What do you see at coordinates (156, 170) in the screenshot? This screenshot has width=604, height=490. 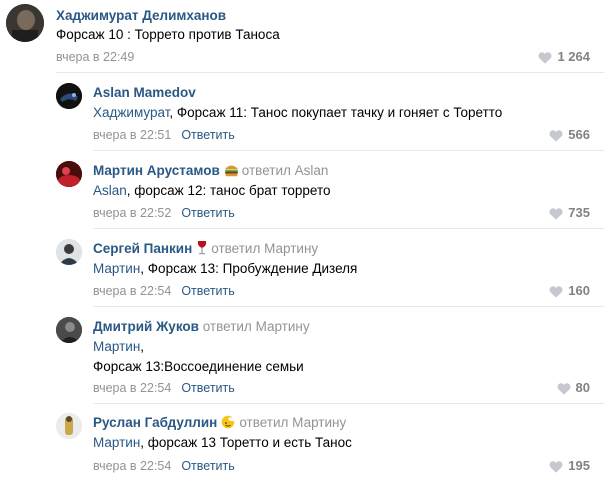 I see `author-name: Мартин Арустамов` at bounding box center [156, 170].